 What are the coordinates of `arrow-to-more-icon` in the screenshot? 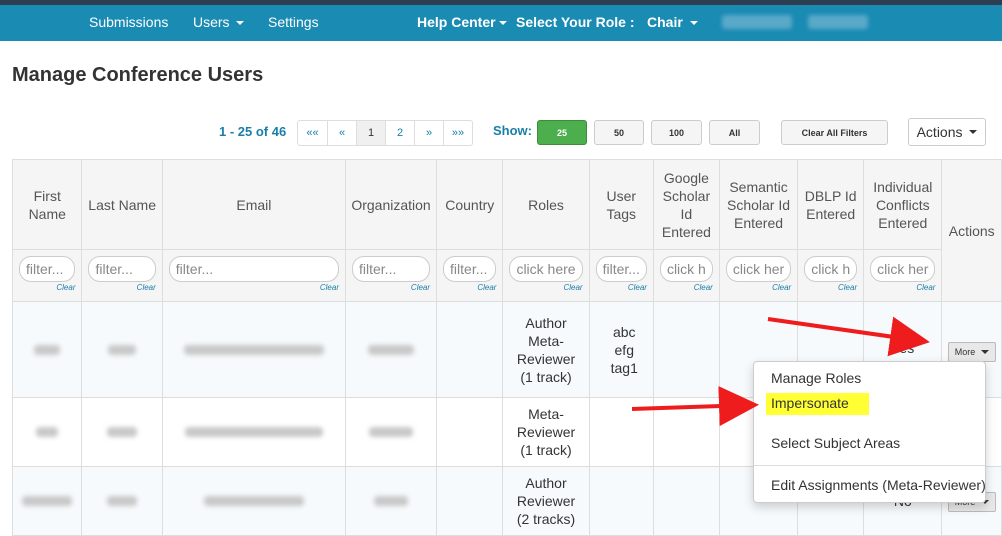 It's located at (848, 336).